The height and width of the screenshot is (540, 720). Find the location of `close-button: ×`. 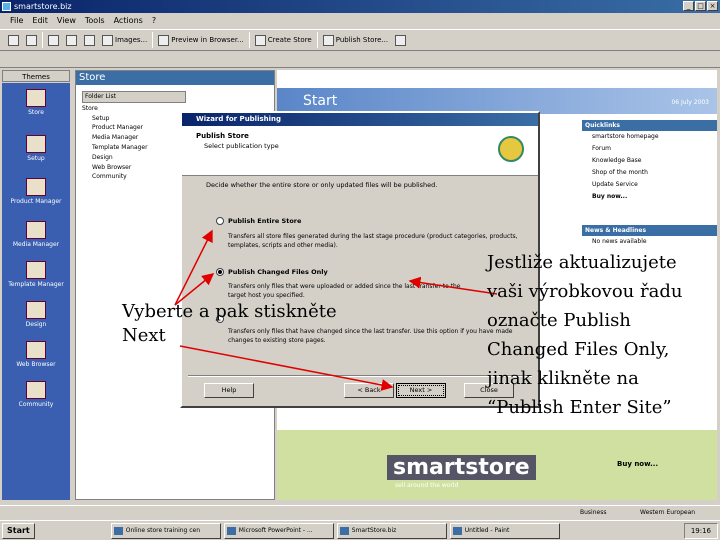

close-button: × is located at coordinates (712, 6).